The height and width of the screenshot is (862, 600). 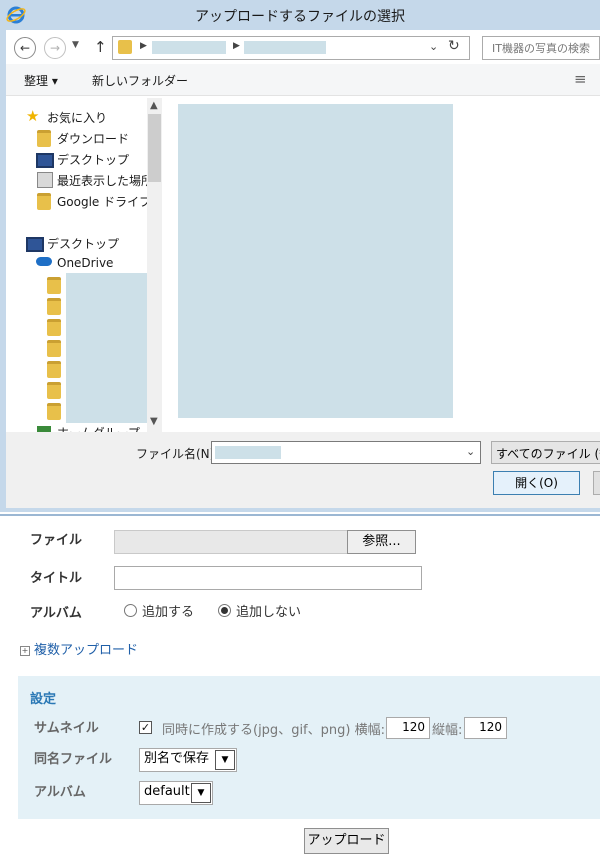 What do you see at coordinates (105, 180) in the screenshot?
I see `nav-item-recent: 最近表示した場所` at bounding box center [105, 180].